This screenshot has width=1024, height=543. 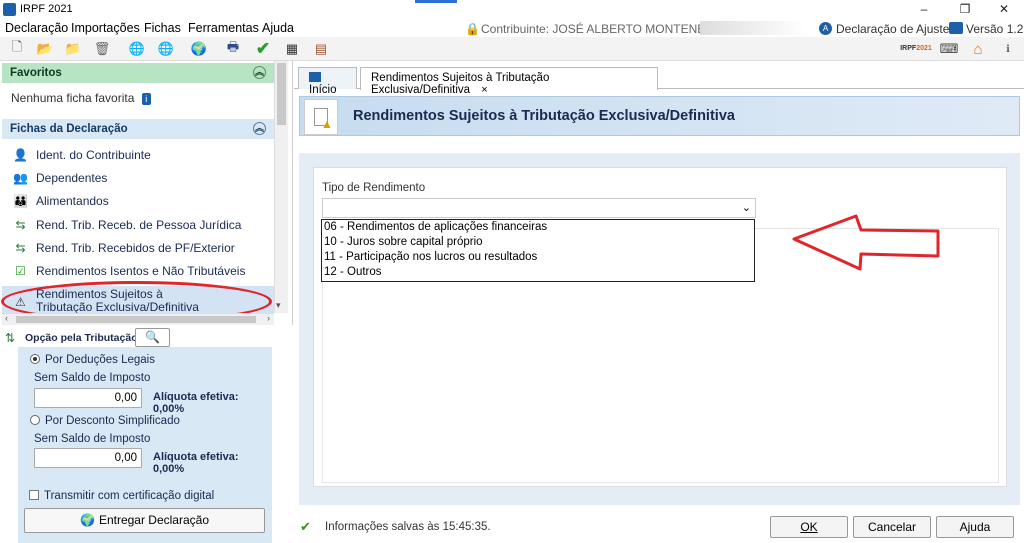 What do you see at coordinates (924, 9) in the screenshot?
I see `minimize-button: –` at bounding box center [924, 9].